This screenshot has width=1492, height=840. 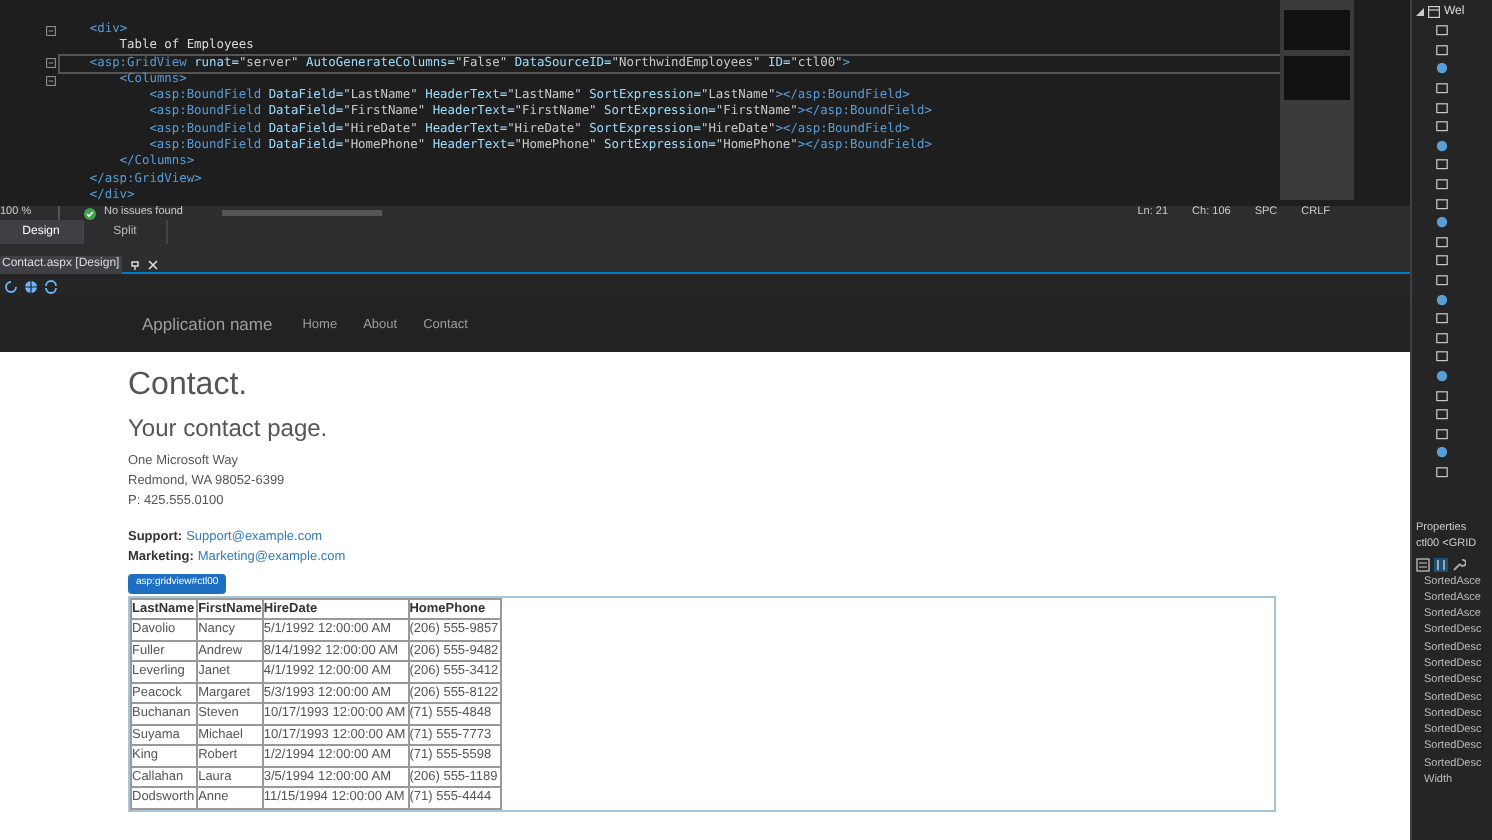 What do you see at coordinates (90, 213) in the screenshot?
I see `check-icon` at bounding box center [90, 213].